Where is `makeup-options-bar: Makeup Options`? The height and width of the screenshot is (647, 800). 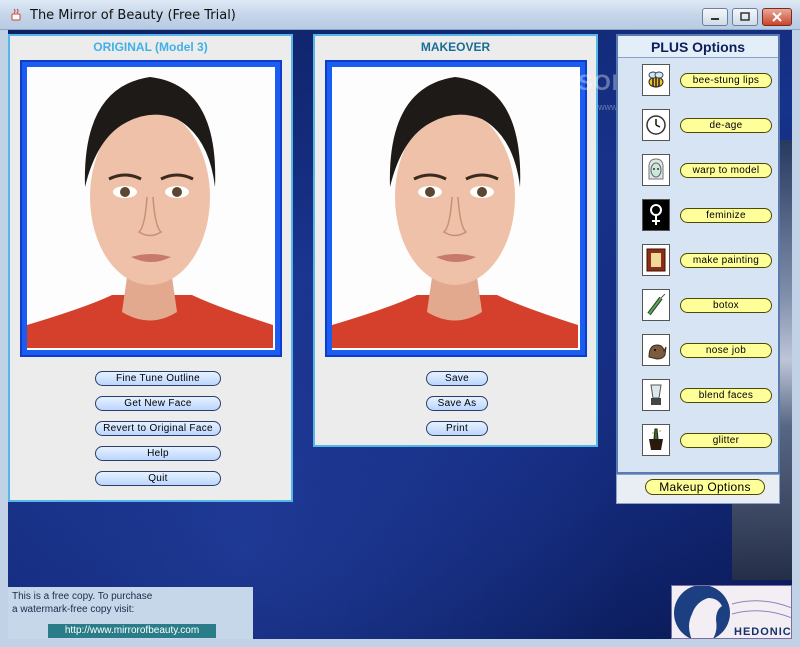
makeup-options-bar: Makeup Options is located at coordinates (698, 489).